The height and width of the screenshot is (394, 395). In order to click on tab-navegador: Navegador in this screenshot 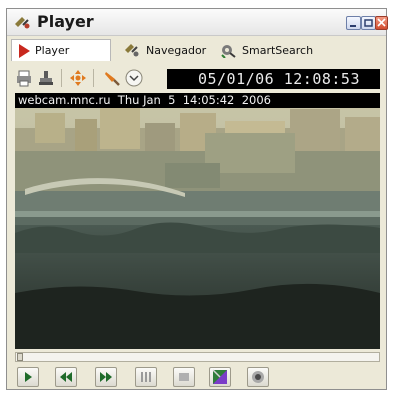, I will do `click(165, 50)`.